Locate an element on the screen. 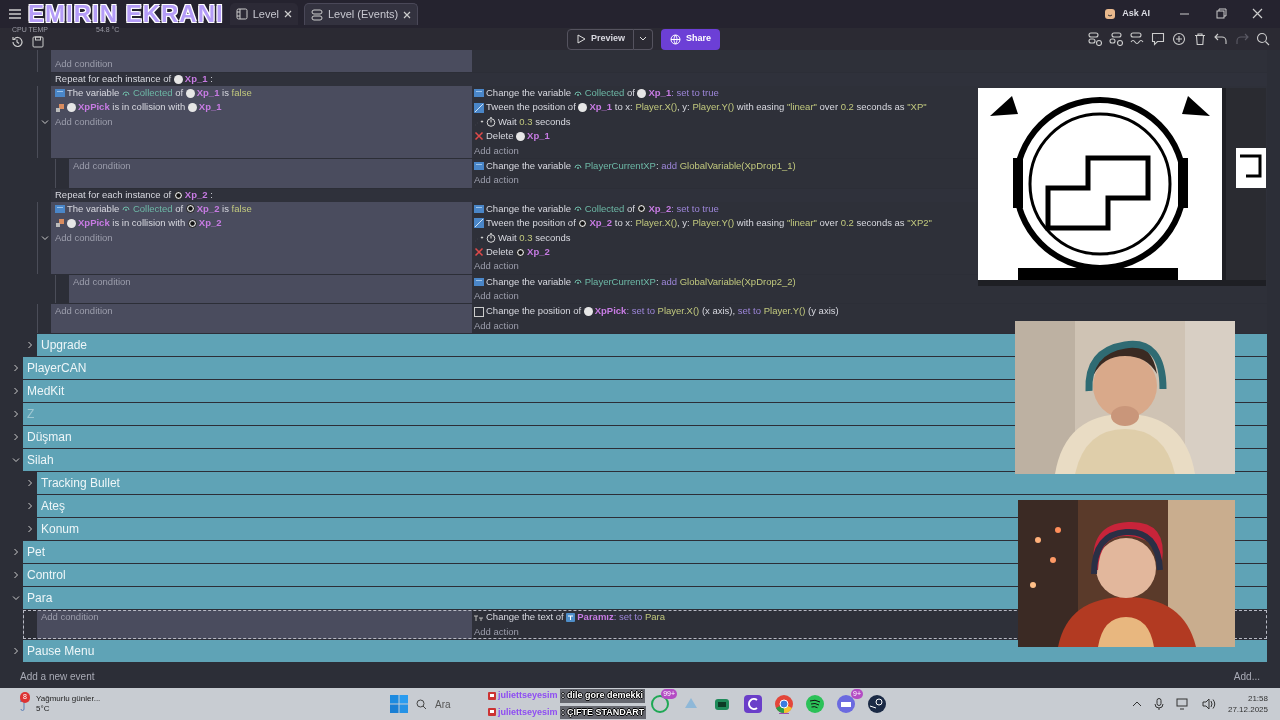 This screenshot has width=1280, height=720. add-subevent-icon is located at coordinates (1116, 39).